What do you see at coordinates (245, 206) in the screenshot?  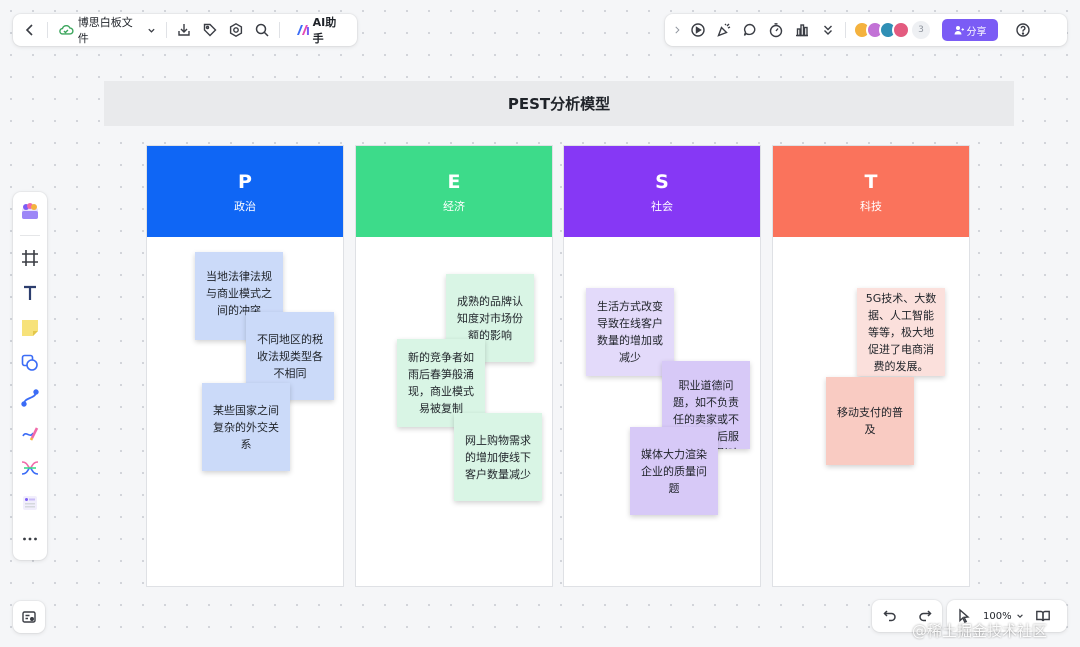 I see `column-label: 政治` at bounding box center [245, 206].